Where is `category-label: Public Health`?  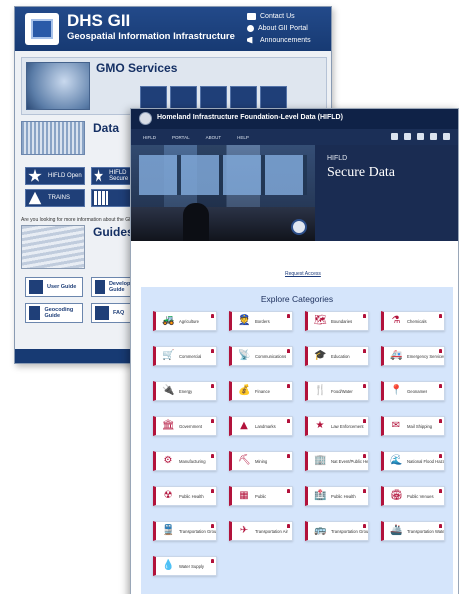 category-label: Public Health is located at coordinates (343, 496).